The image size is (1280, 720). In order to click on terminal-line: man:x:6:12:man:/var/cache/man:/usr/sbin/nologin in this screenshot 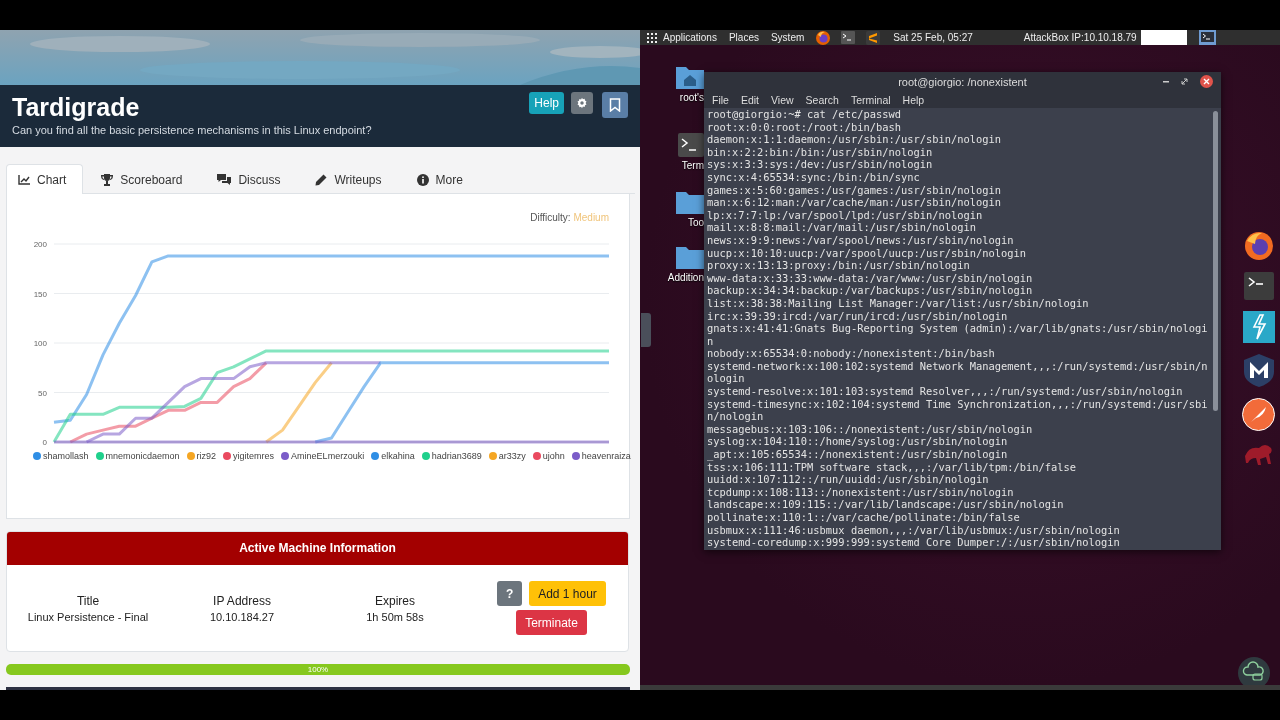, I will do `click(855, 202)`.